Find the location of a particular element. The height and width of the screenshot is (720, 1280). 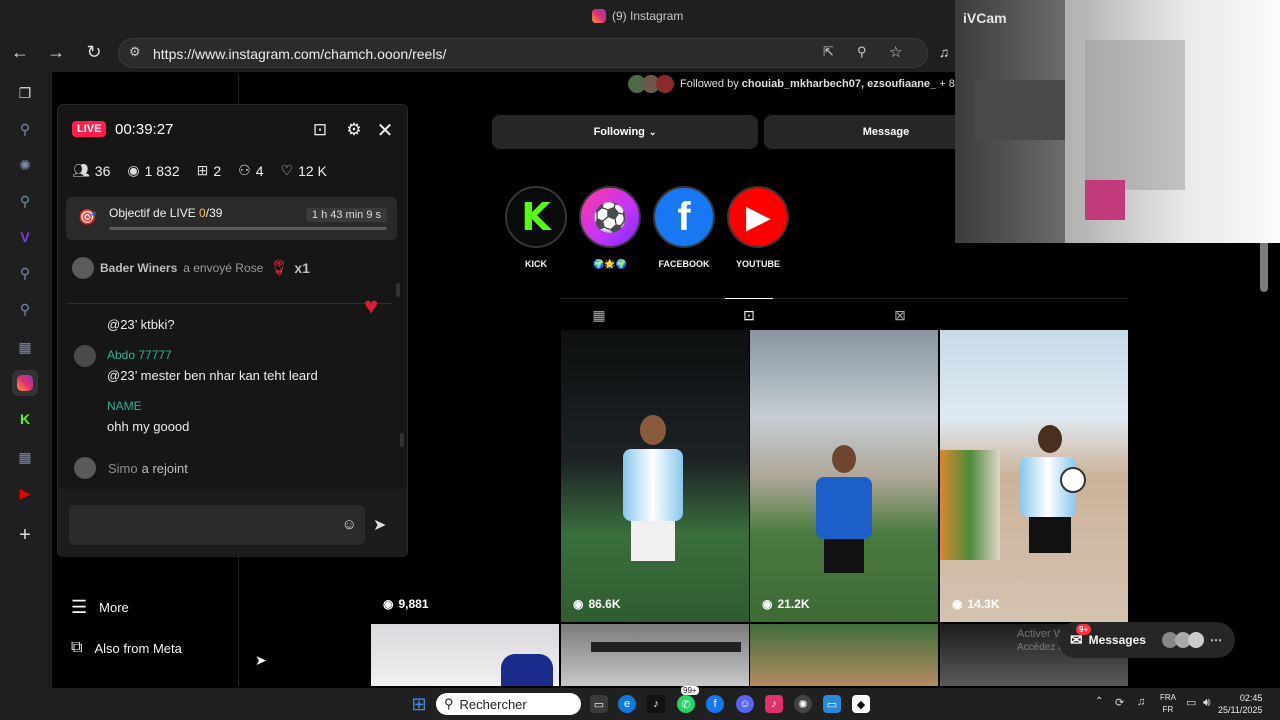

edge-icon: e is located at coordinates (627, 704).